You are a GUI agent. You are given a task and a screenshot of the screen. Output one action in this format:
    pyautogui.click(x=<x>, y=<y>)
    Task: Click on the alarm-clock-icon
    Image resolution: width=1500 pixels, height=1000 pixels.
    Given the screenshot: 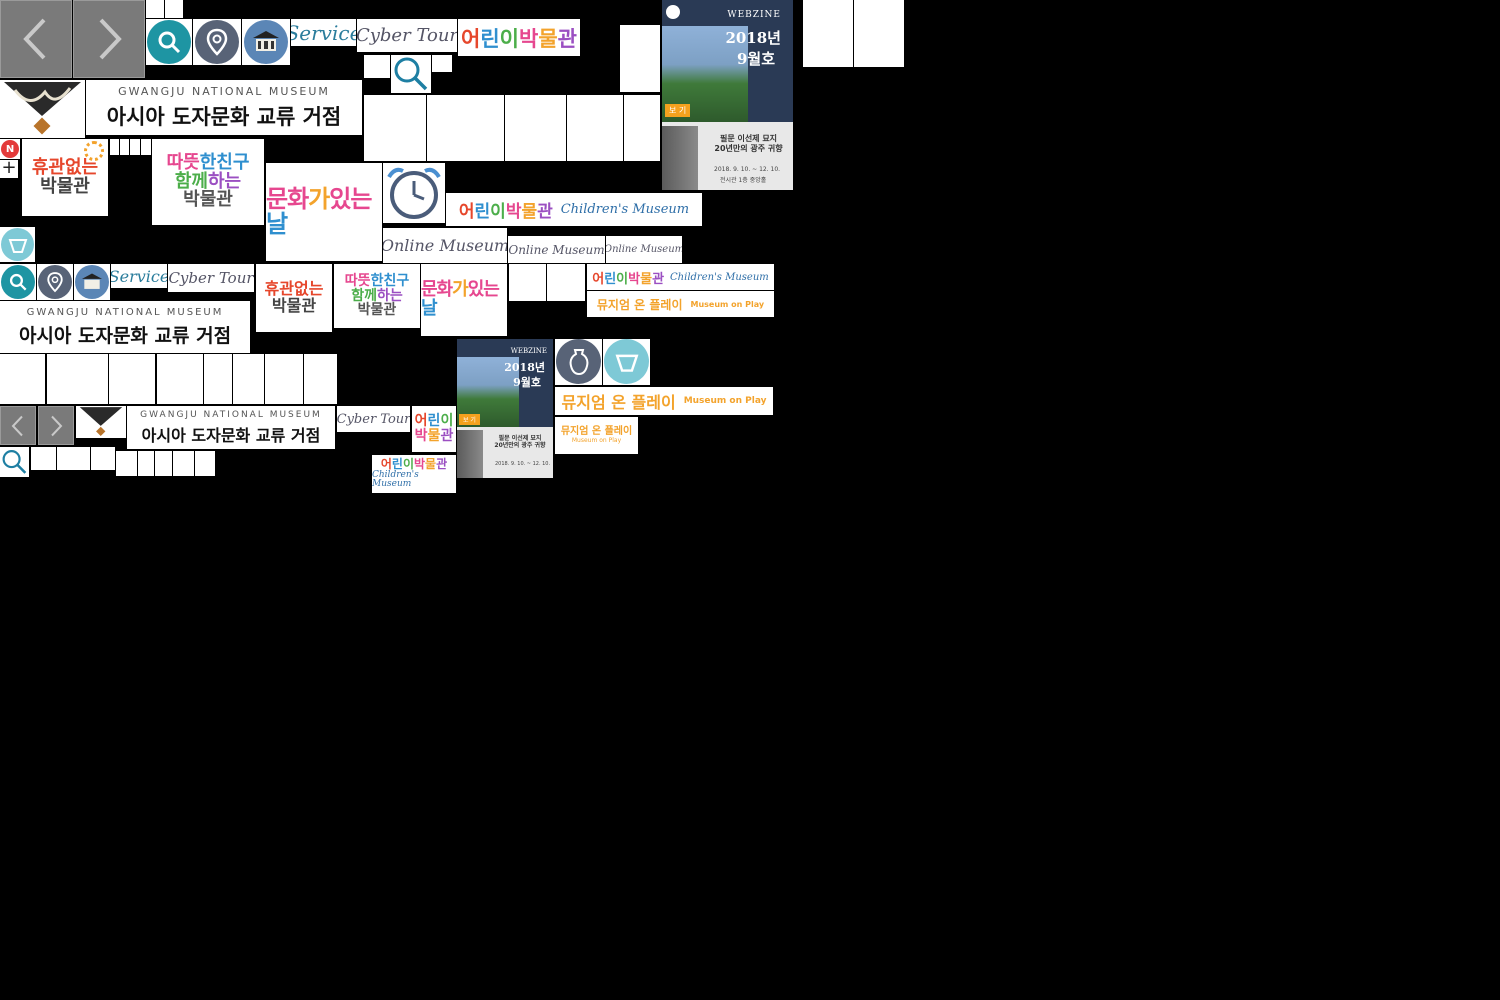 What is the action you would take?
    pyautogui.click(x=414, y=193)
    